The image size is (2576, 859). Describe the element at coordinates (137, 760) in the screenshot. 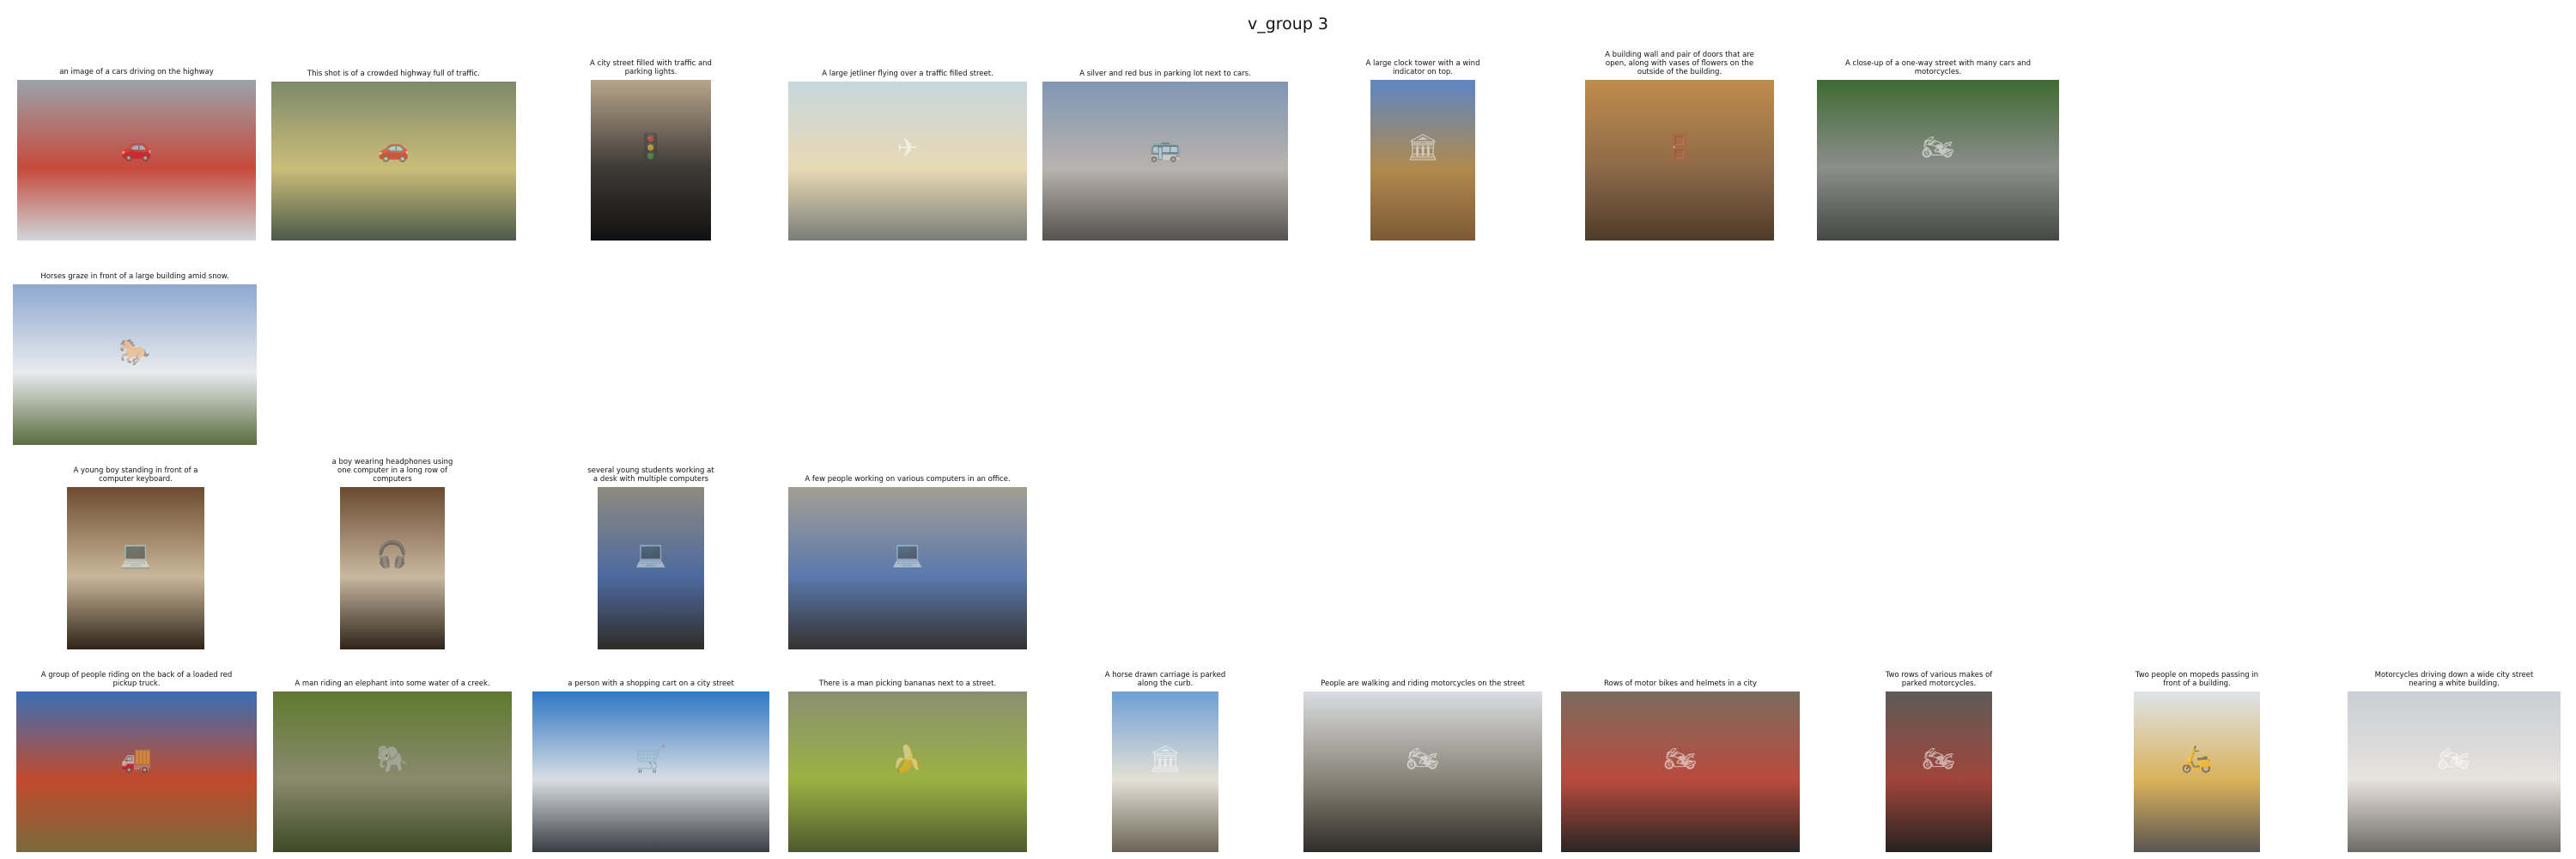

I see `truck-icon: 🚚` at that location.